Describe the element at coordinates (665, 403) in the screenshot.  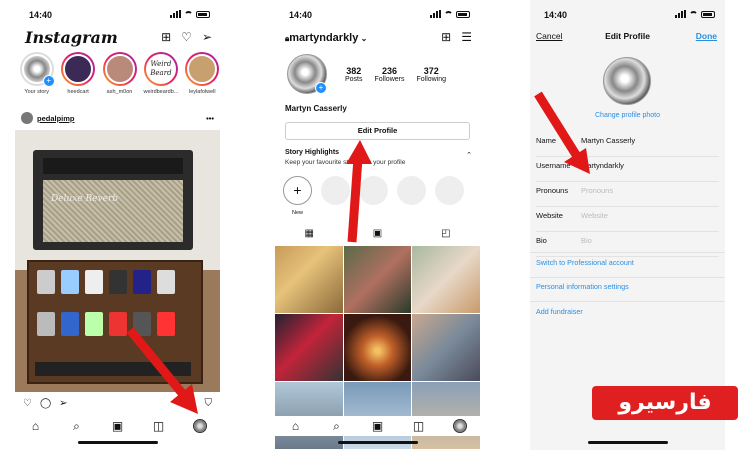
I see `watermark-logo: فارسیرو` at that location.